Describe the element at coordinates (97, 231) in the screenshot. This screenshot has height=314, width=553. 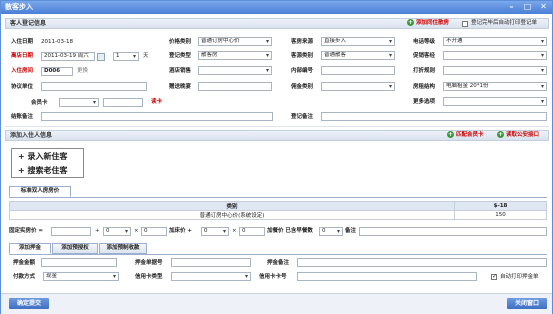
I see `plus-symbol: +` at that location.